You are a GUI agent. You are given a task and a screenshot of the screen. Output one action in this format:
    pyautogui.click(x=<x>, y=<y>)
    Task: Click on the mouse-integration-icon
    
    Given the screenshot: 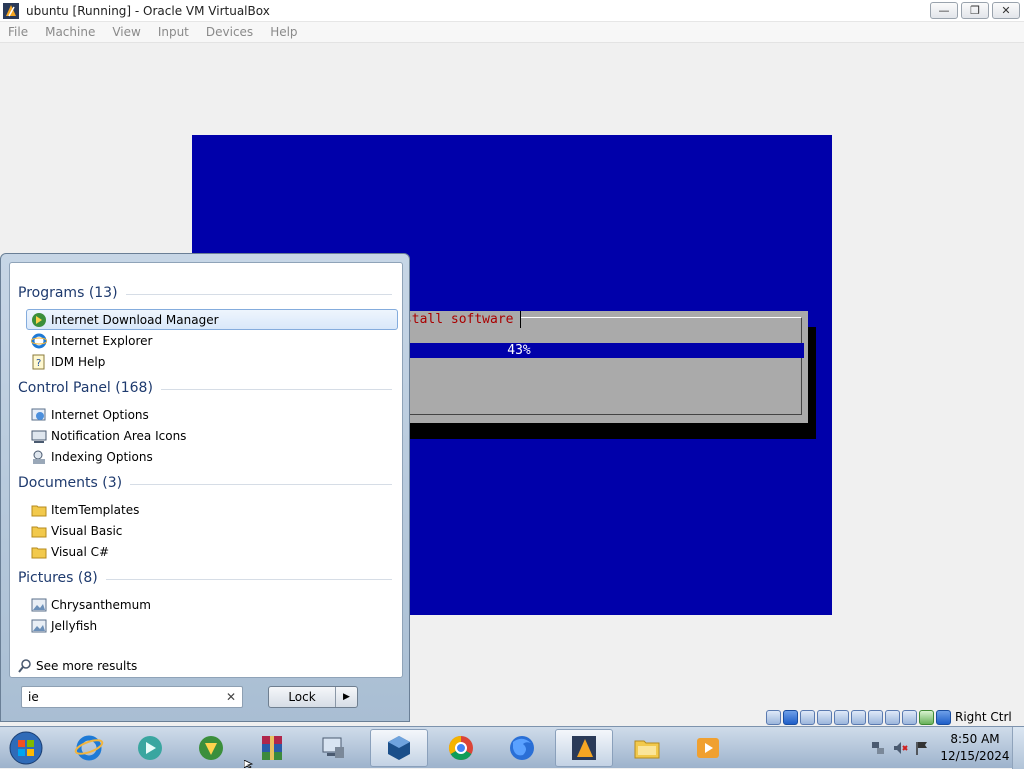 What is the action you would take?
    pyautogui.click(x=926, y=717)
    